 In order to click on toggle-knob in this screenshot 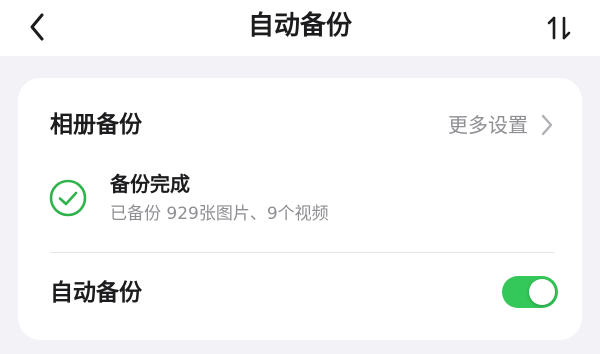, I will do `click(542, 292)`.